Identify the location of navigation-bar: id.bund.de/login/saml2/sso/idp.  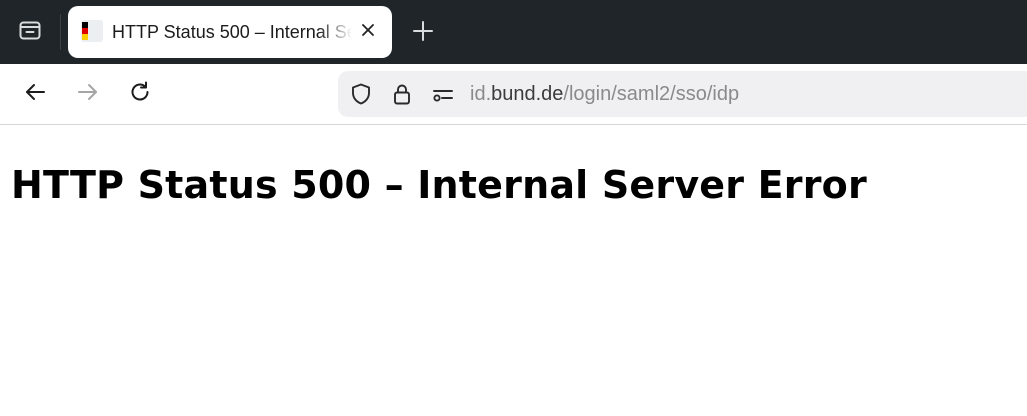
(513, 94).